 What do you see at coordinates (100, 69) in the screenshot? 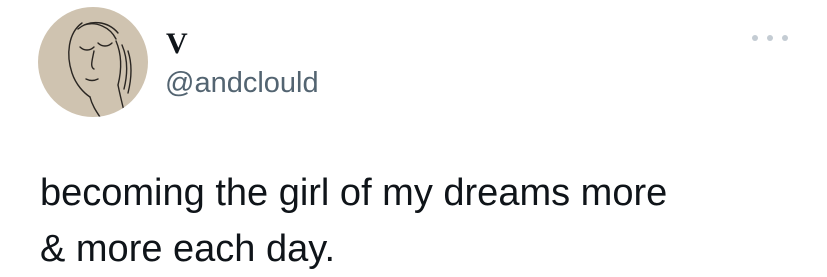
I see `line-art-face-icon` at bounding box center [100, 69].